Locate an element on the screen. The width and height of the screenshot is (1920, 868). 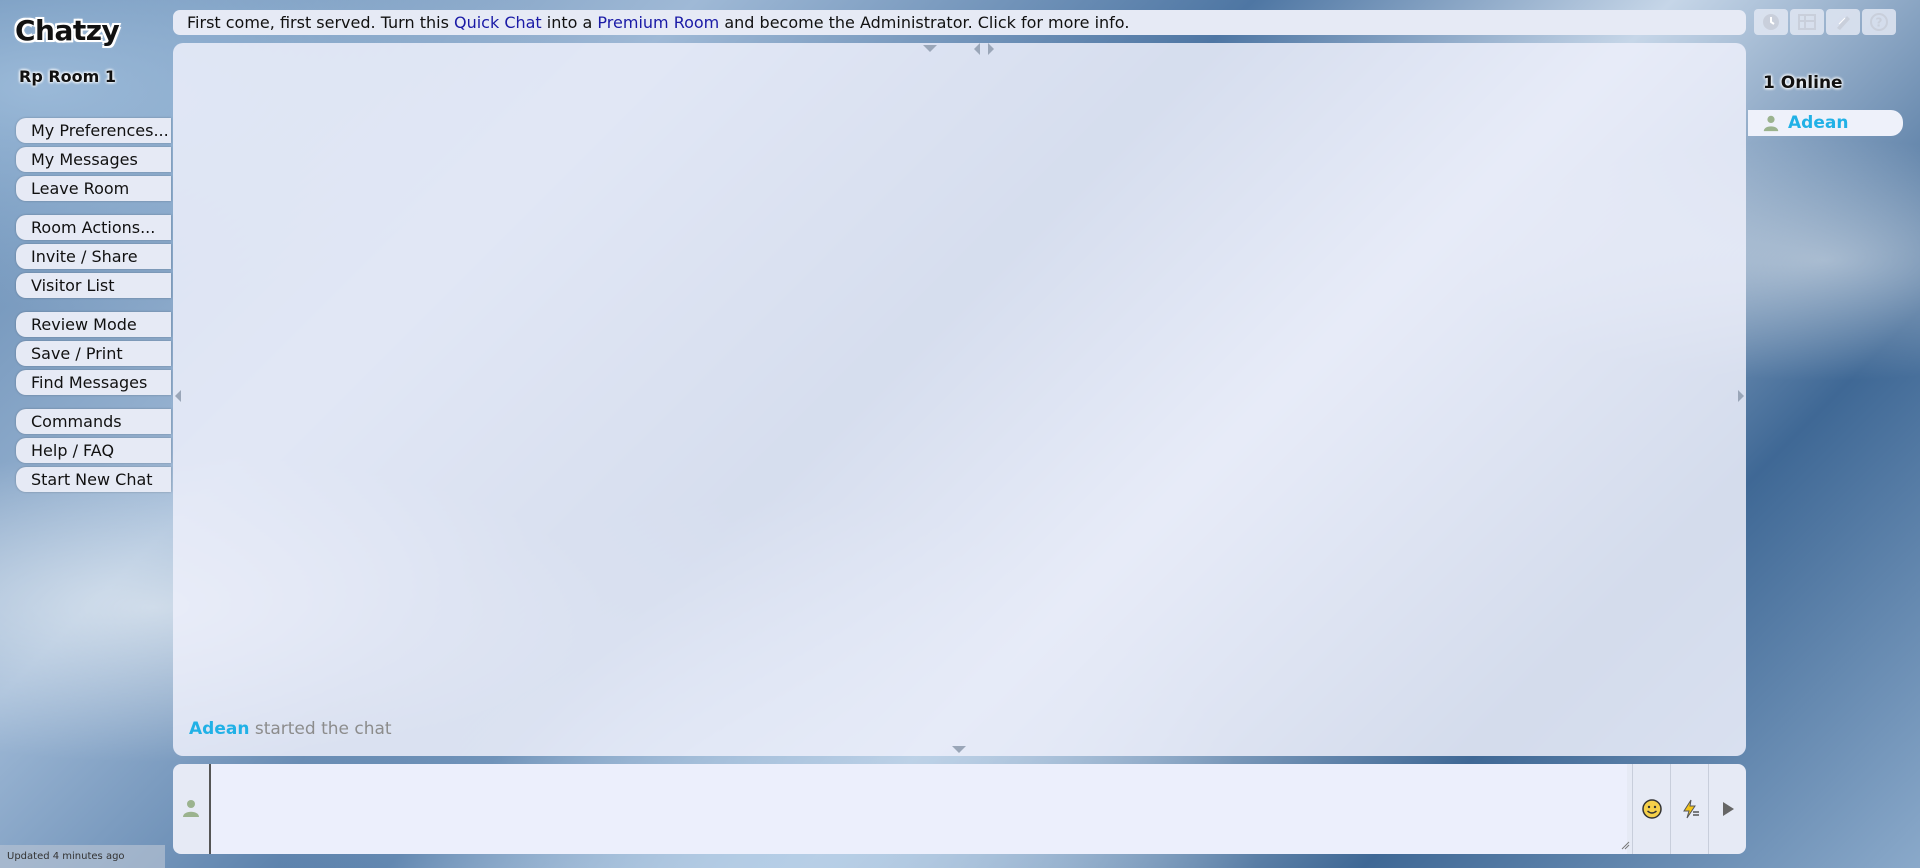
my-messages-button: My Messages is located at coordinates (93, 159).